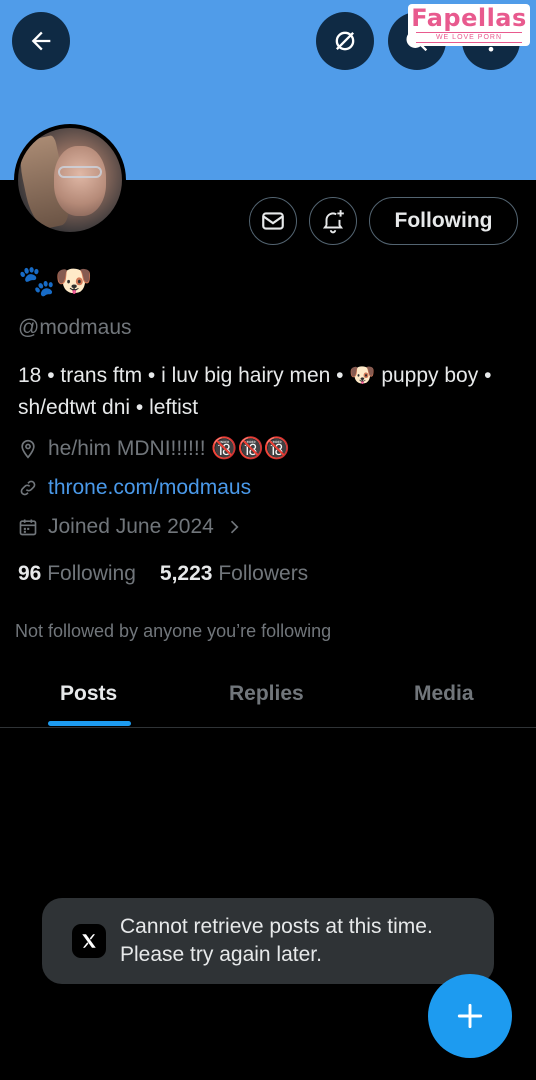 The image size is (536, 1080). What do you see at coordinates (443, 221) in the screenshot?
I see `following-button: Following` at bounding box center [443, 221].